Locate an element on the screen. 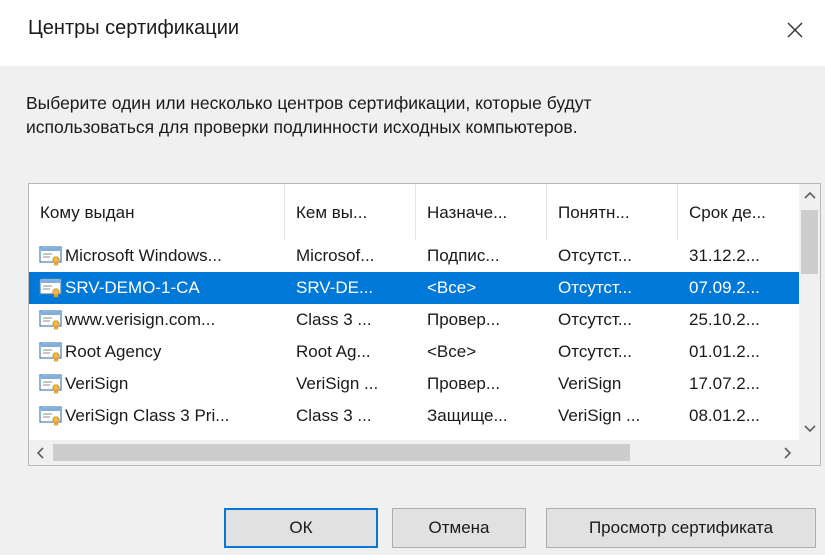 This screenshot has width=825, height=555. dialog-title: Центры сертификации is located at coordinates (134, 28).